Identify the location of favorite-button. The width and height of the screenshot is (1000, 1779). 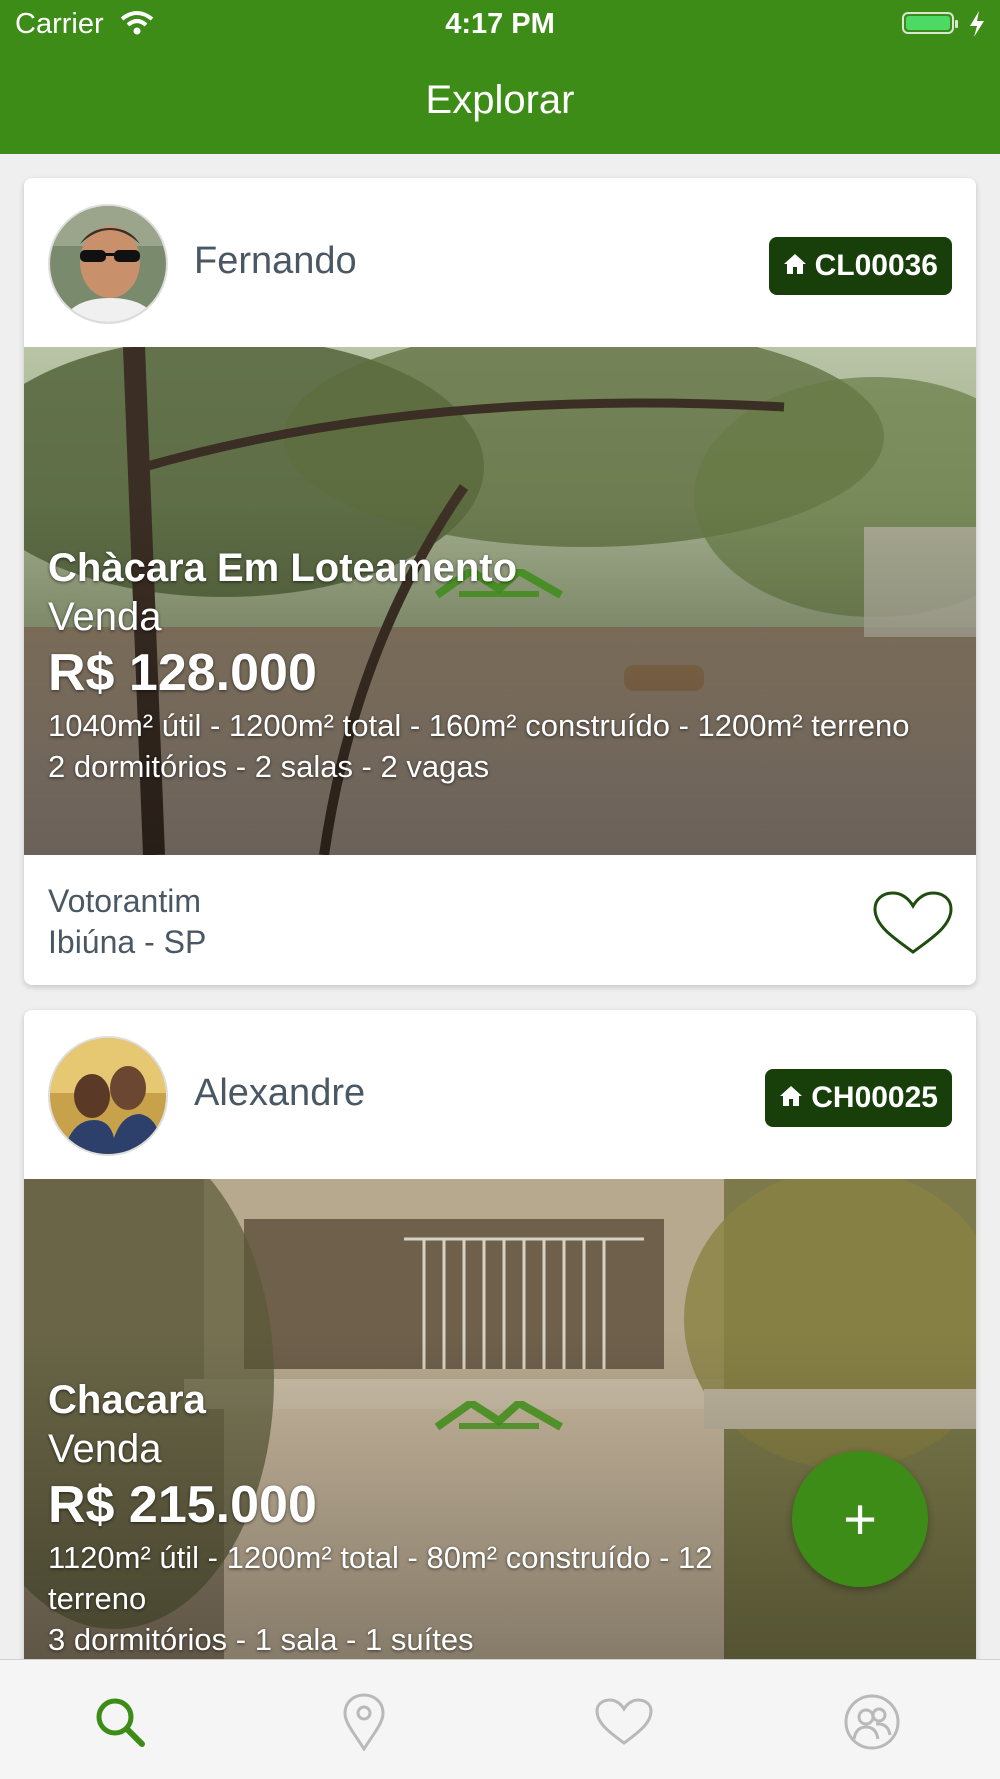
(913, 925).